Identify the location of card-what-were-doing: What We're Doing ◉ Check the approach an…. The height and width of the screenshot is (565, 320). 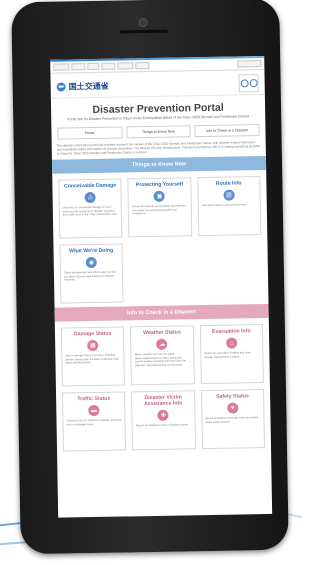
(91, 273).